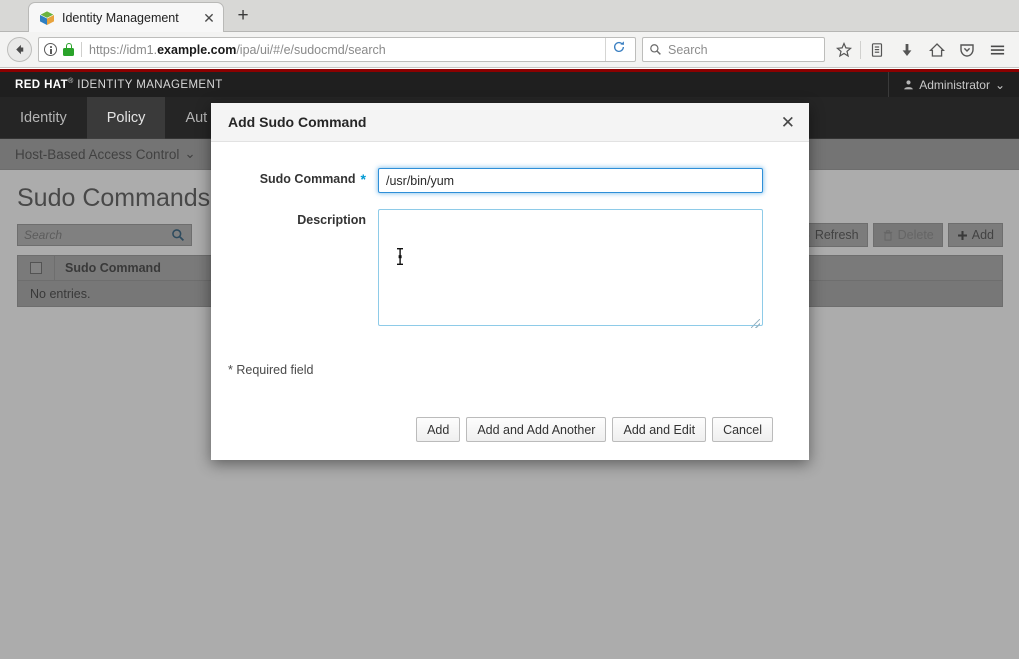 The width and height of the screenshot is (1019, 659). I want to click on brand-product: IDENTITY MANAGEMENT, so click(150, 84).